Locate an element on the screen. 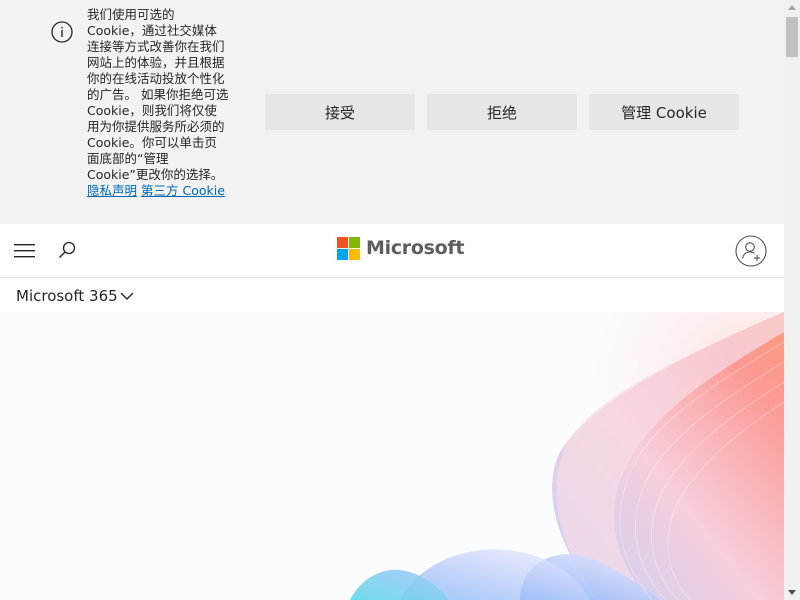 The height and width of the screenshot is (600, 800). product-menu-label: Microsoft 365 is located at coordinates (67, 296).